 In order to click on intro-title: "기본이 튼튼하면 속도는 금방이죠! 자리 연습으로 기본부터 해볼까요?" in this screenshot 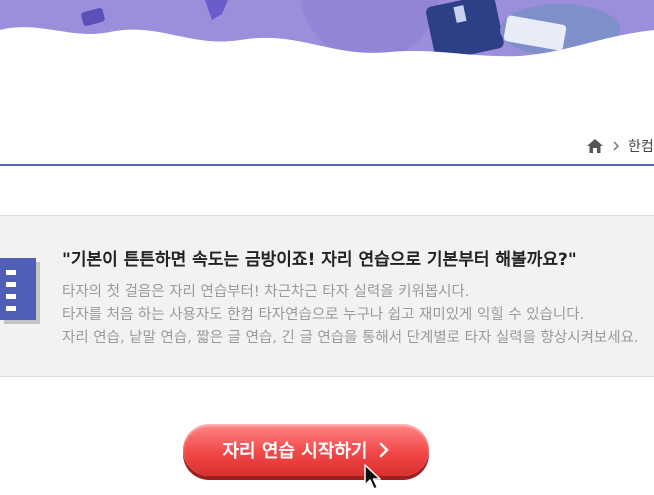, I will do `click(319, 260)`.